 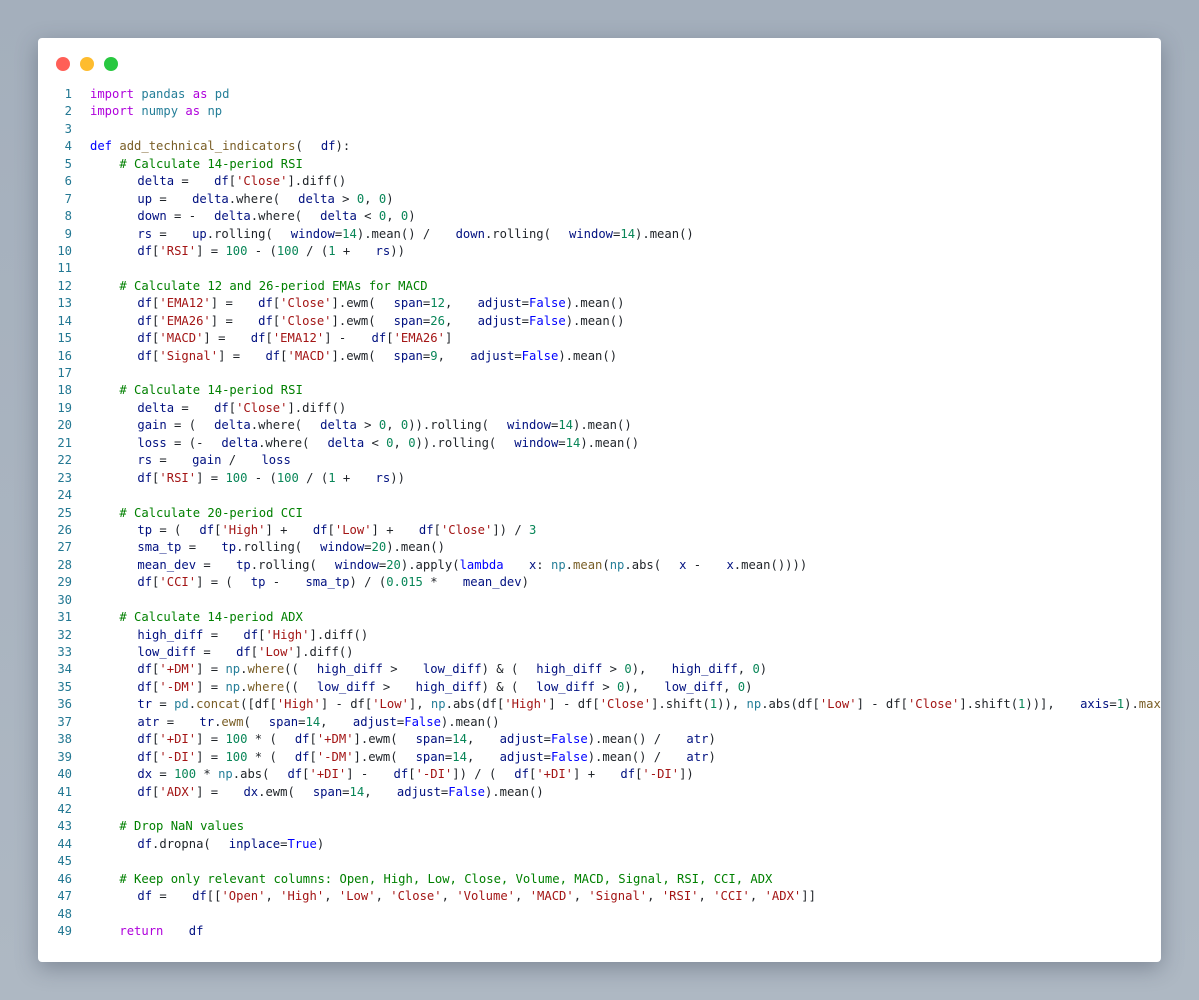 I want to click on code-line: 7 up = delta.where(delta > 0, 0), so click(x=599, y=199).